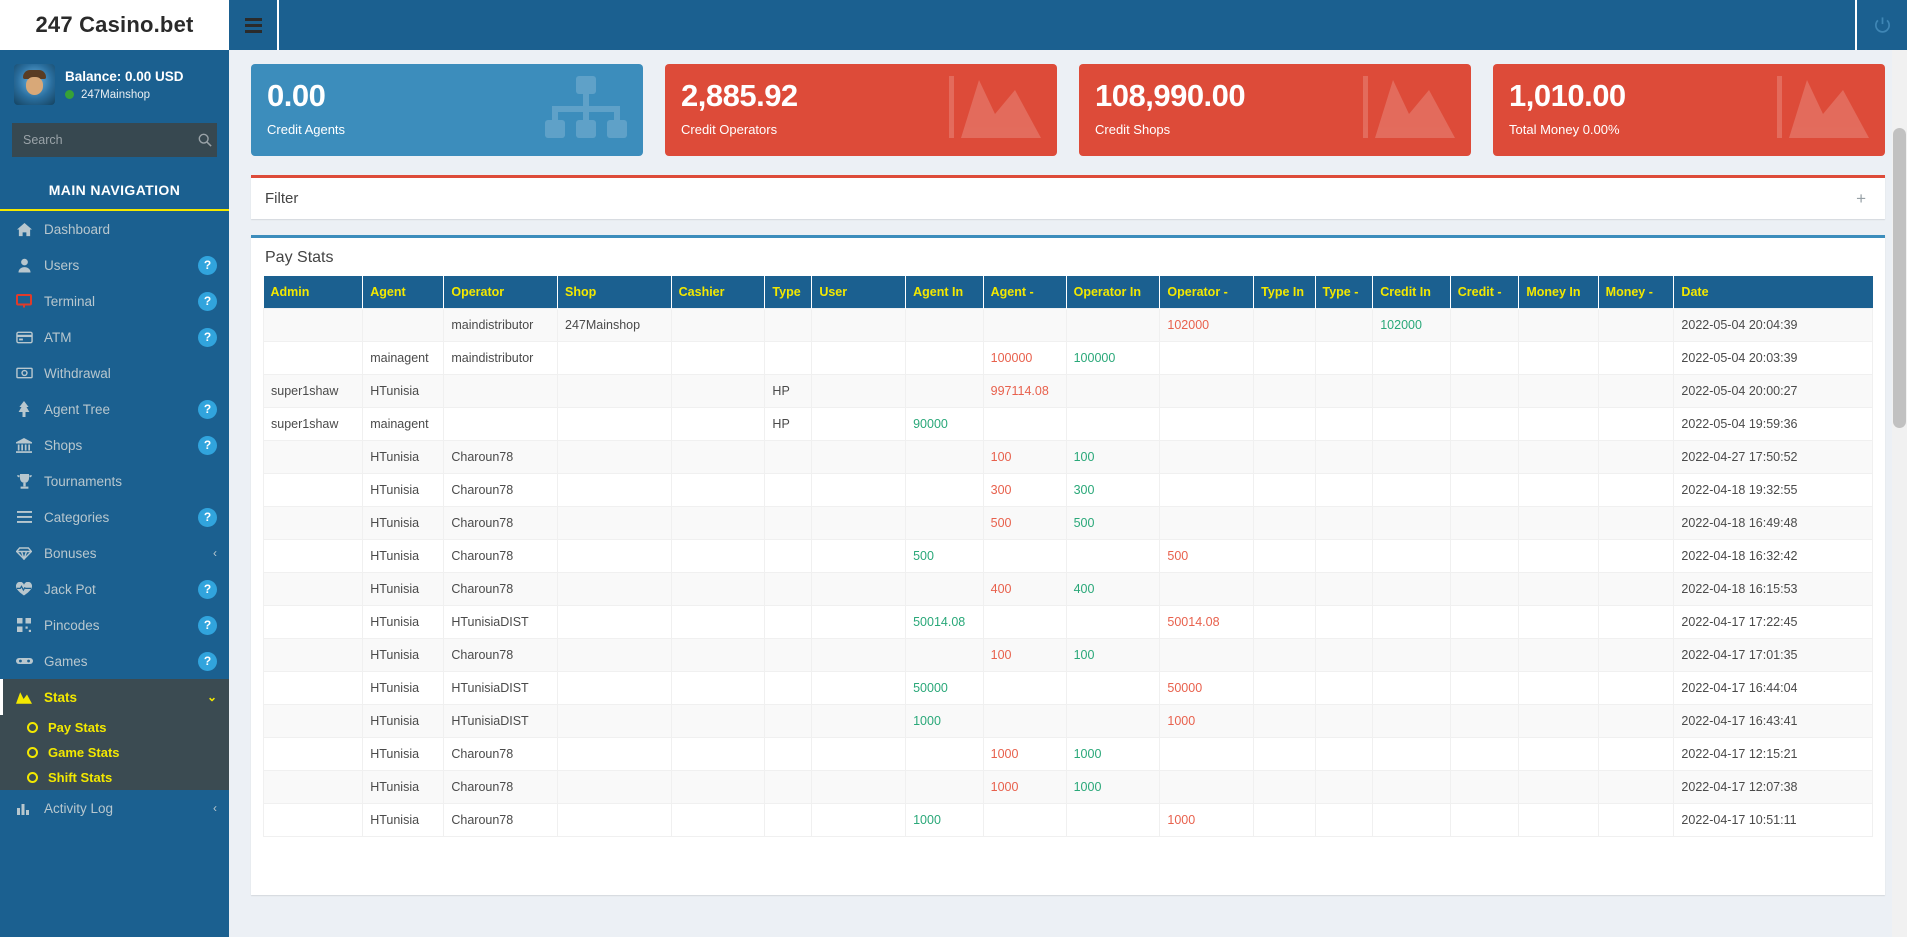 The width and height of the screenshot is (1907, 937). What do you see at coordinates (254, 25) in the screenshot?
I see `sidebar-toggle-button` at bounding box center [254, 25].